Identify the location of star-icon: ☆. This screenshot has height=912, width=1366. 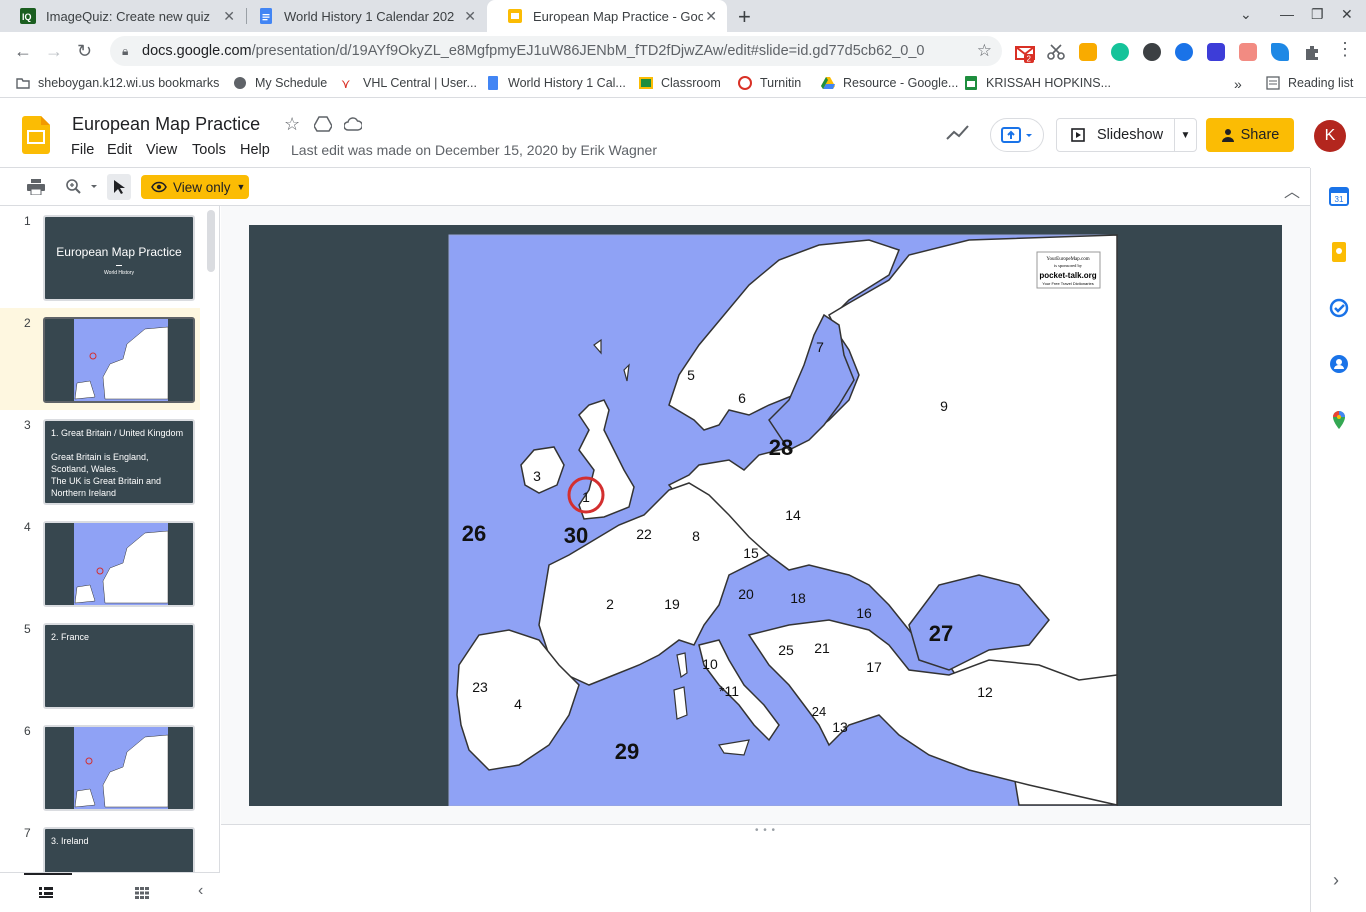
(292, 124).